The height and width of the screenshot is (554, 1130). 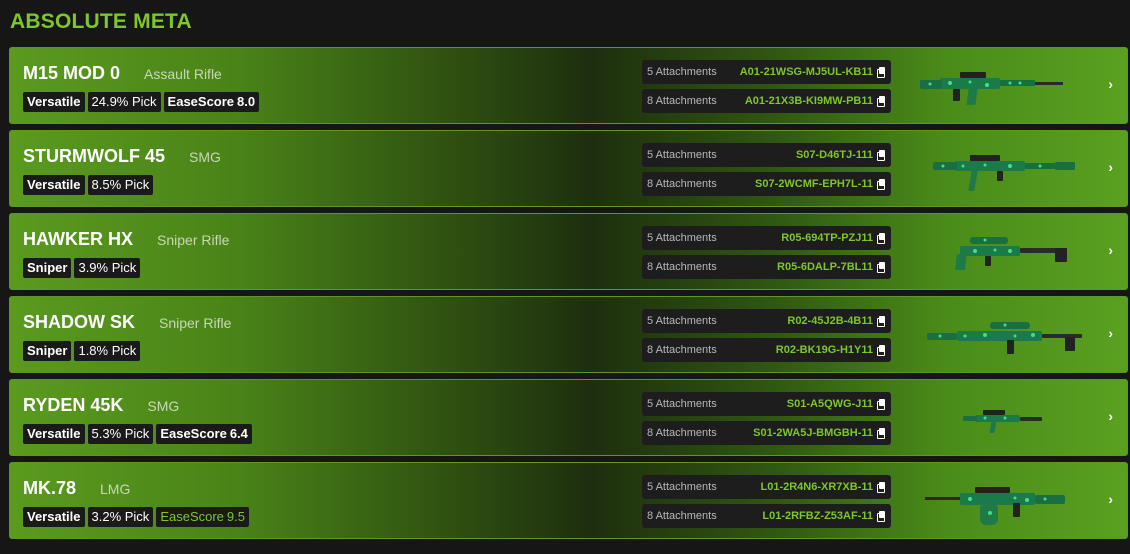 I want to click on weapon-tags: Sniper 3.9% Pick, so click(x=82, y=268).